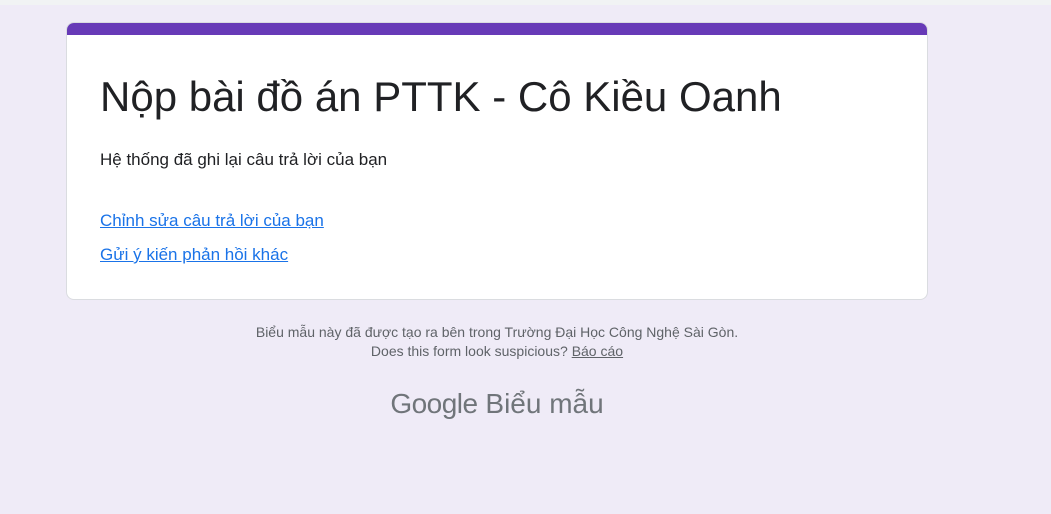  What do you see at coordinates (194, 255) in the screenshot?
I see `submit-another-response-link: Gửi ý kiến phản hồi khác` at bounding box center [194, 255].